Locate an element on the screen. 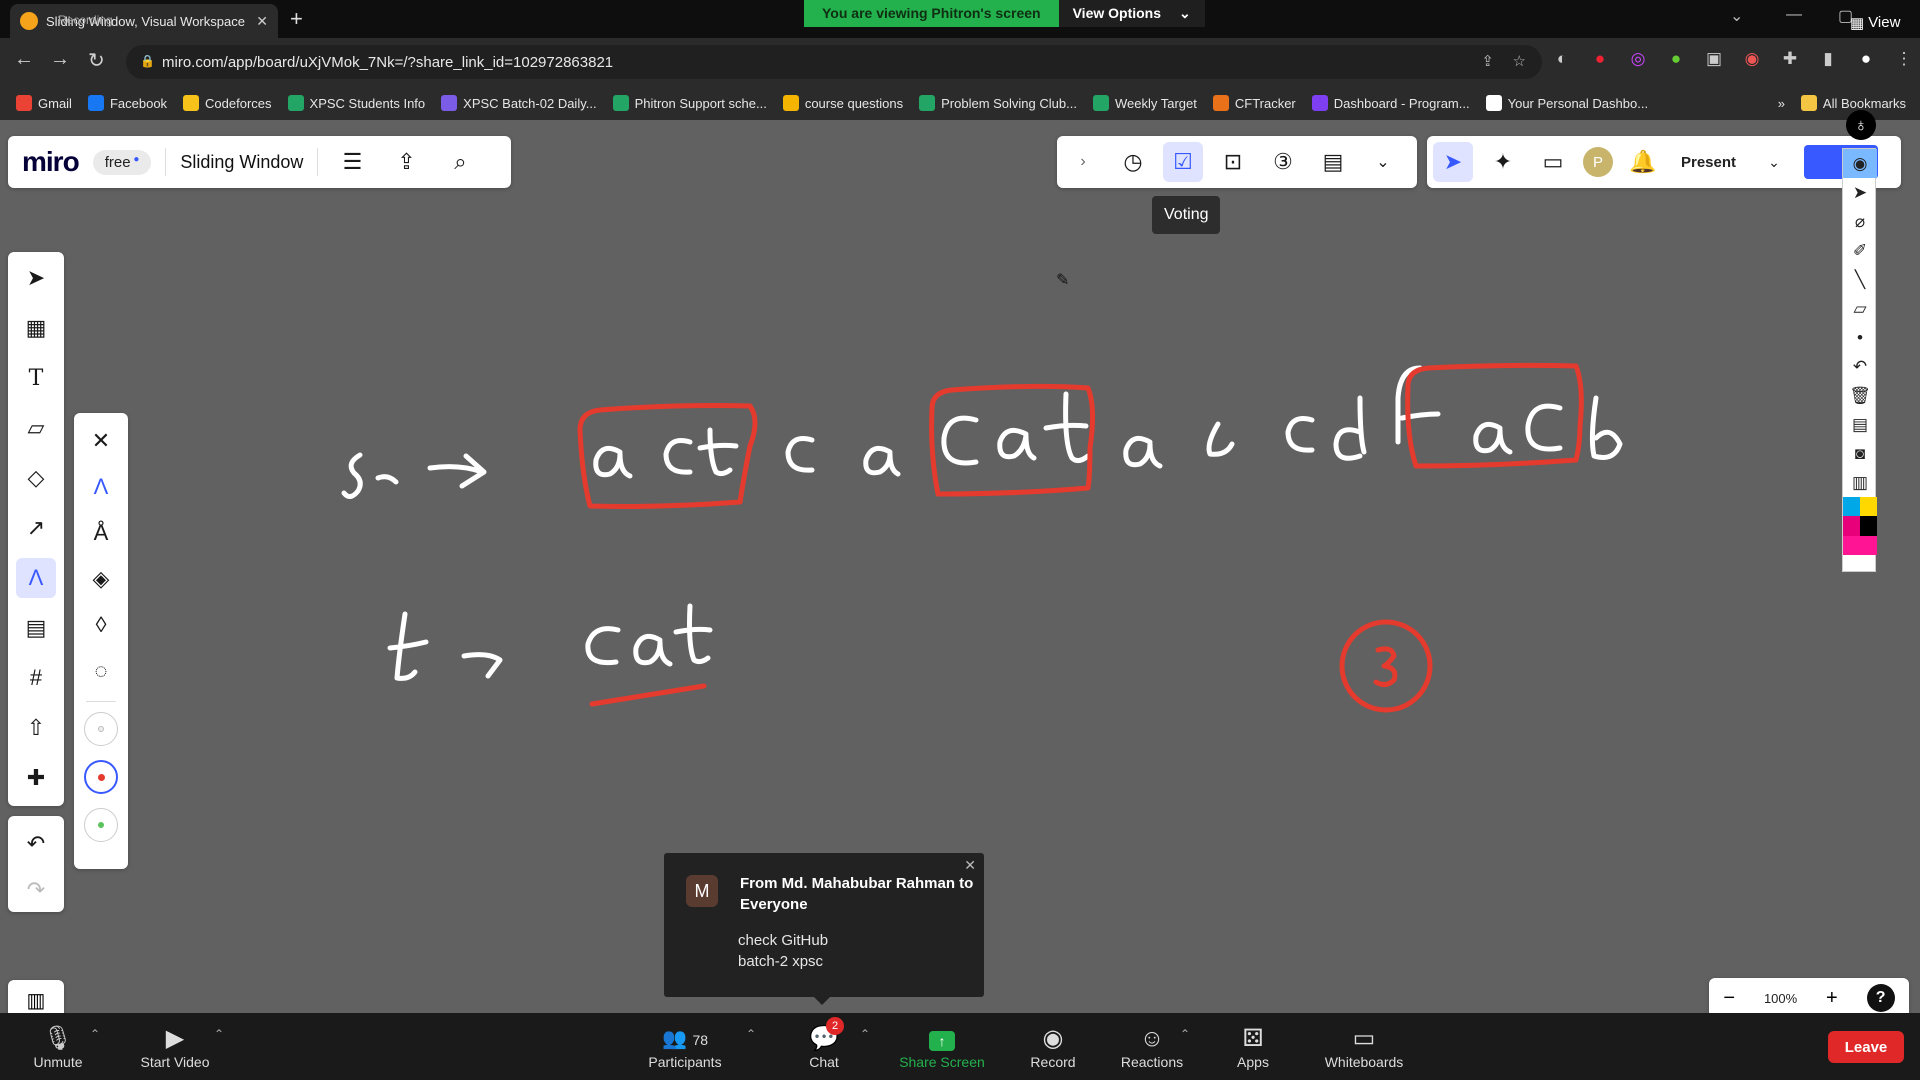 The width and height of the screenshot is (1920, 1080). camera-icon: ◙ is located at coordinates (1860, 453).